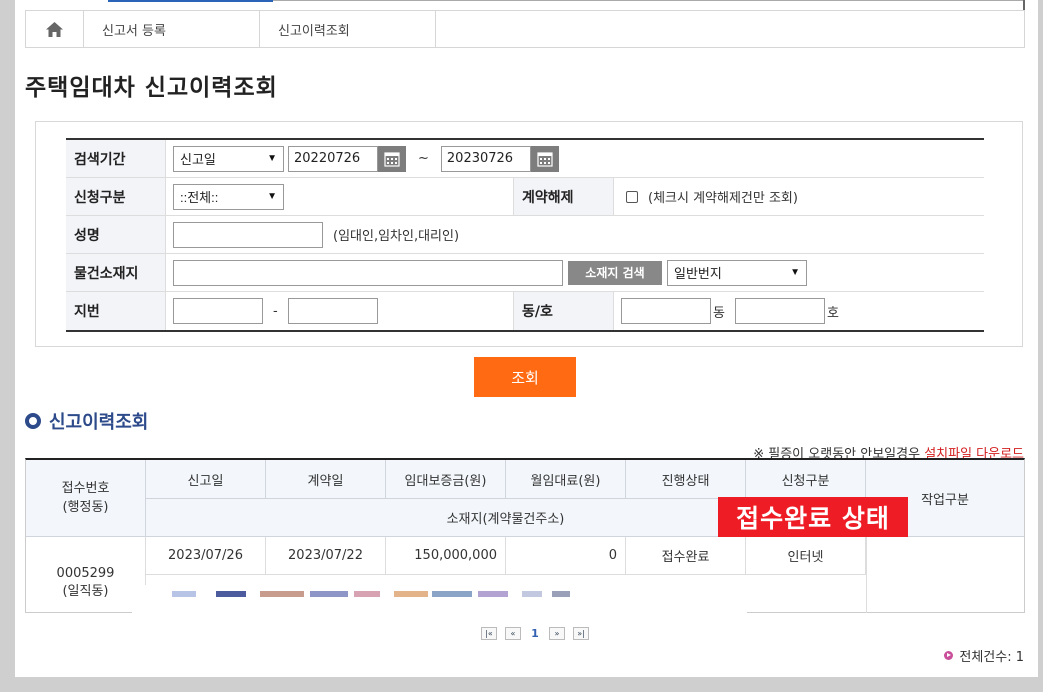  What do you see at coordinates (991, 657) in the screenshot?
I see `total-count-text: 전체건수: 1` at bounding box center [991, 657].